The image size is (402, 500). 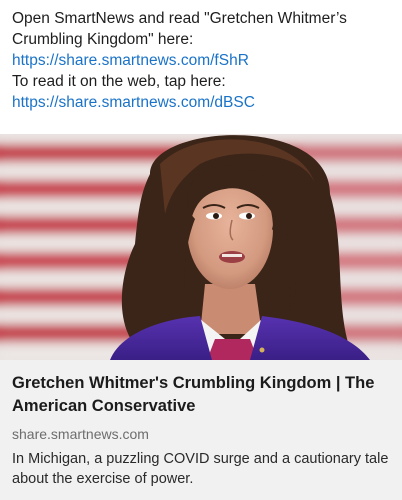 I want to click on preview-domain: share.smartnews.com, so click(x=80, y=434).